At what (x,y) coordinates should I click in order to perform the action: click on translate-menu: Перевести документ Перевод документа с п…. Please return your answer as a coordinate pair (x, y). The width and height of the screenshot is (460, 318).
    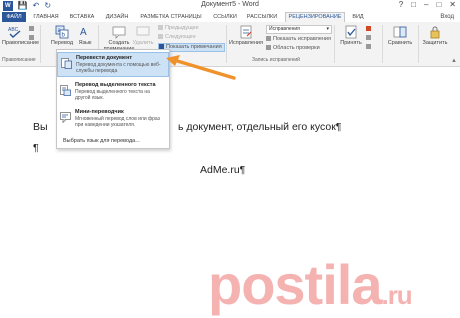
    Looking at the image, I should click on (113, 99).